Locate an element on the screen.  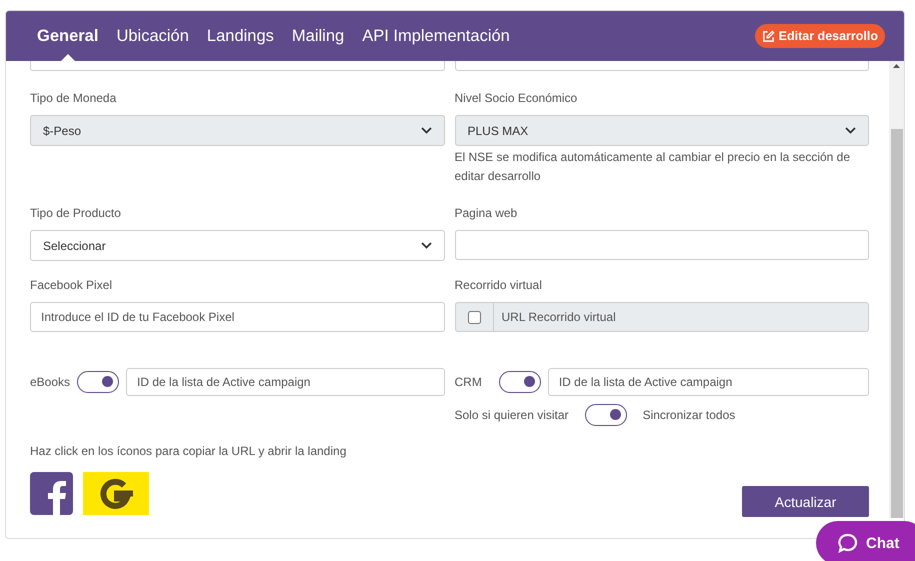
website-field is located at coordinates (661, 245).